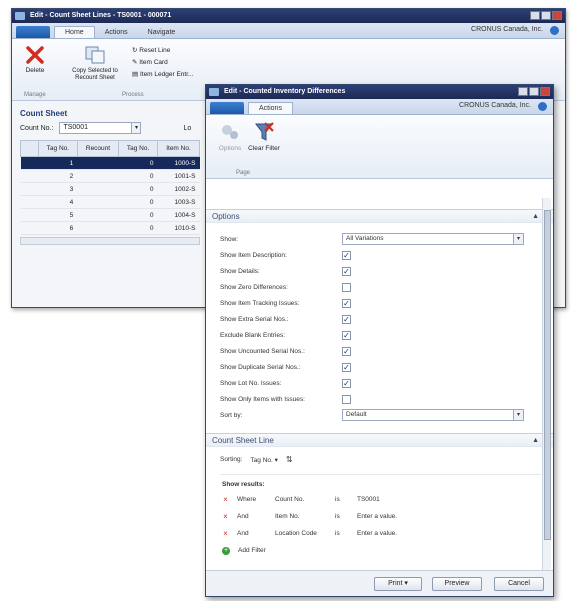 The image size is (579, 601). What do you see at coordinates (337, 499) in the screenshot?
I see `filter-op: is` at bounding box center [337, 499].